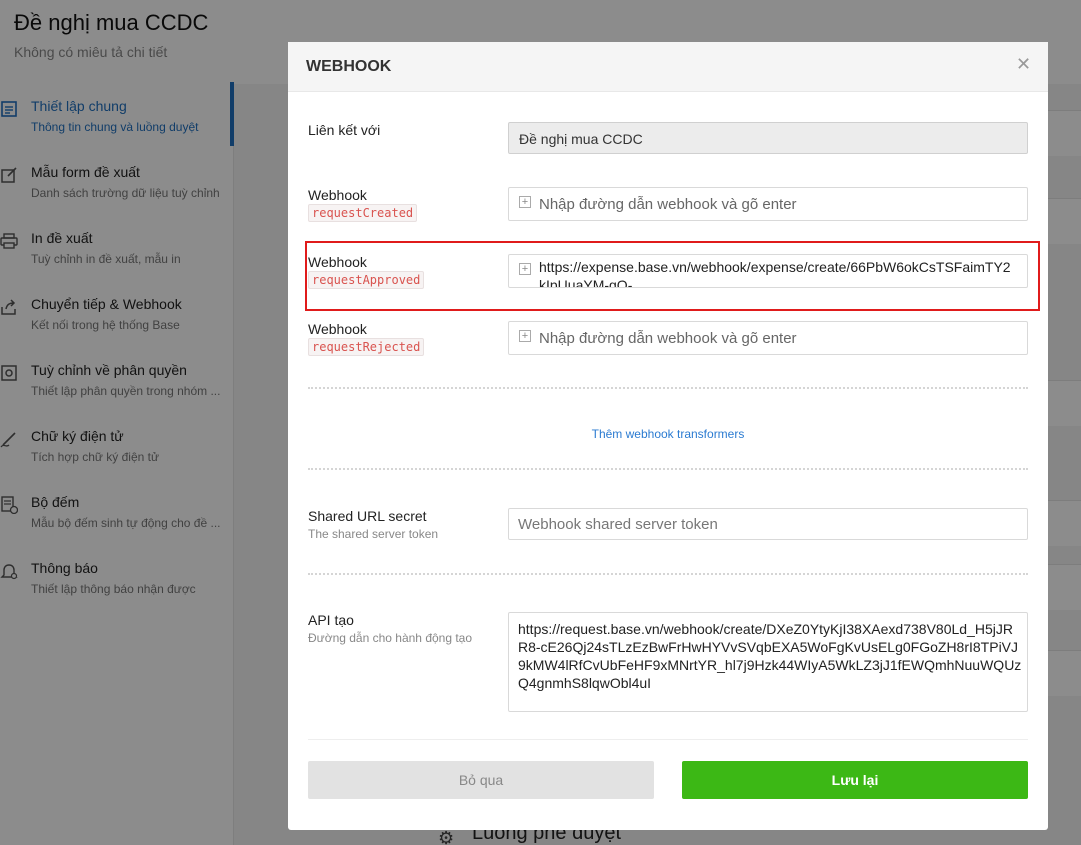 This screenshot has height=845, width=1081. Describe the element at coordinates (855, 780) in the screenshot. I see `save-button: Lưu lại` at that location.